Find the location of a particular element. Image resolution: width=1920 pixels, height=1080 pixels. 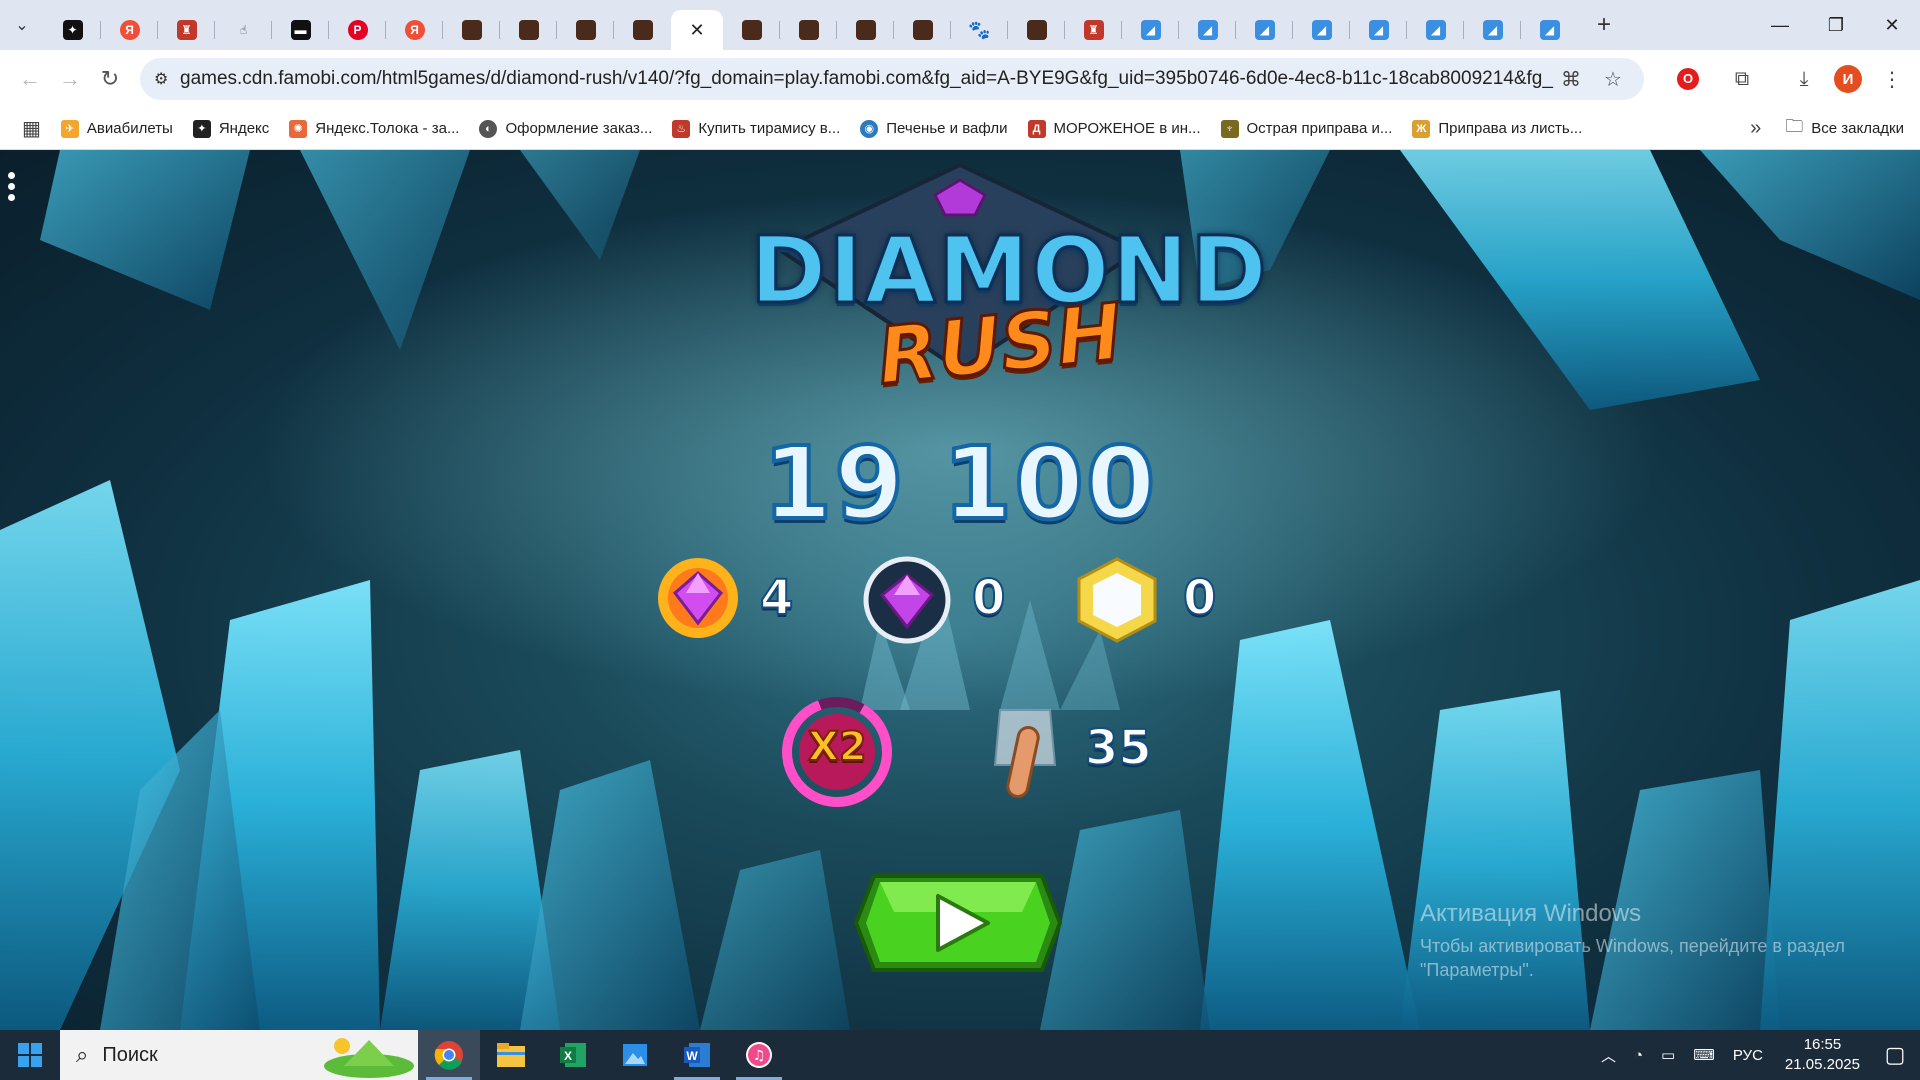

new-tab-button: + is located at coordinates (1604, 25).